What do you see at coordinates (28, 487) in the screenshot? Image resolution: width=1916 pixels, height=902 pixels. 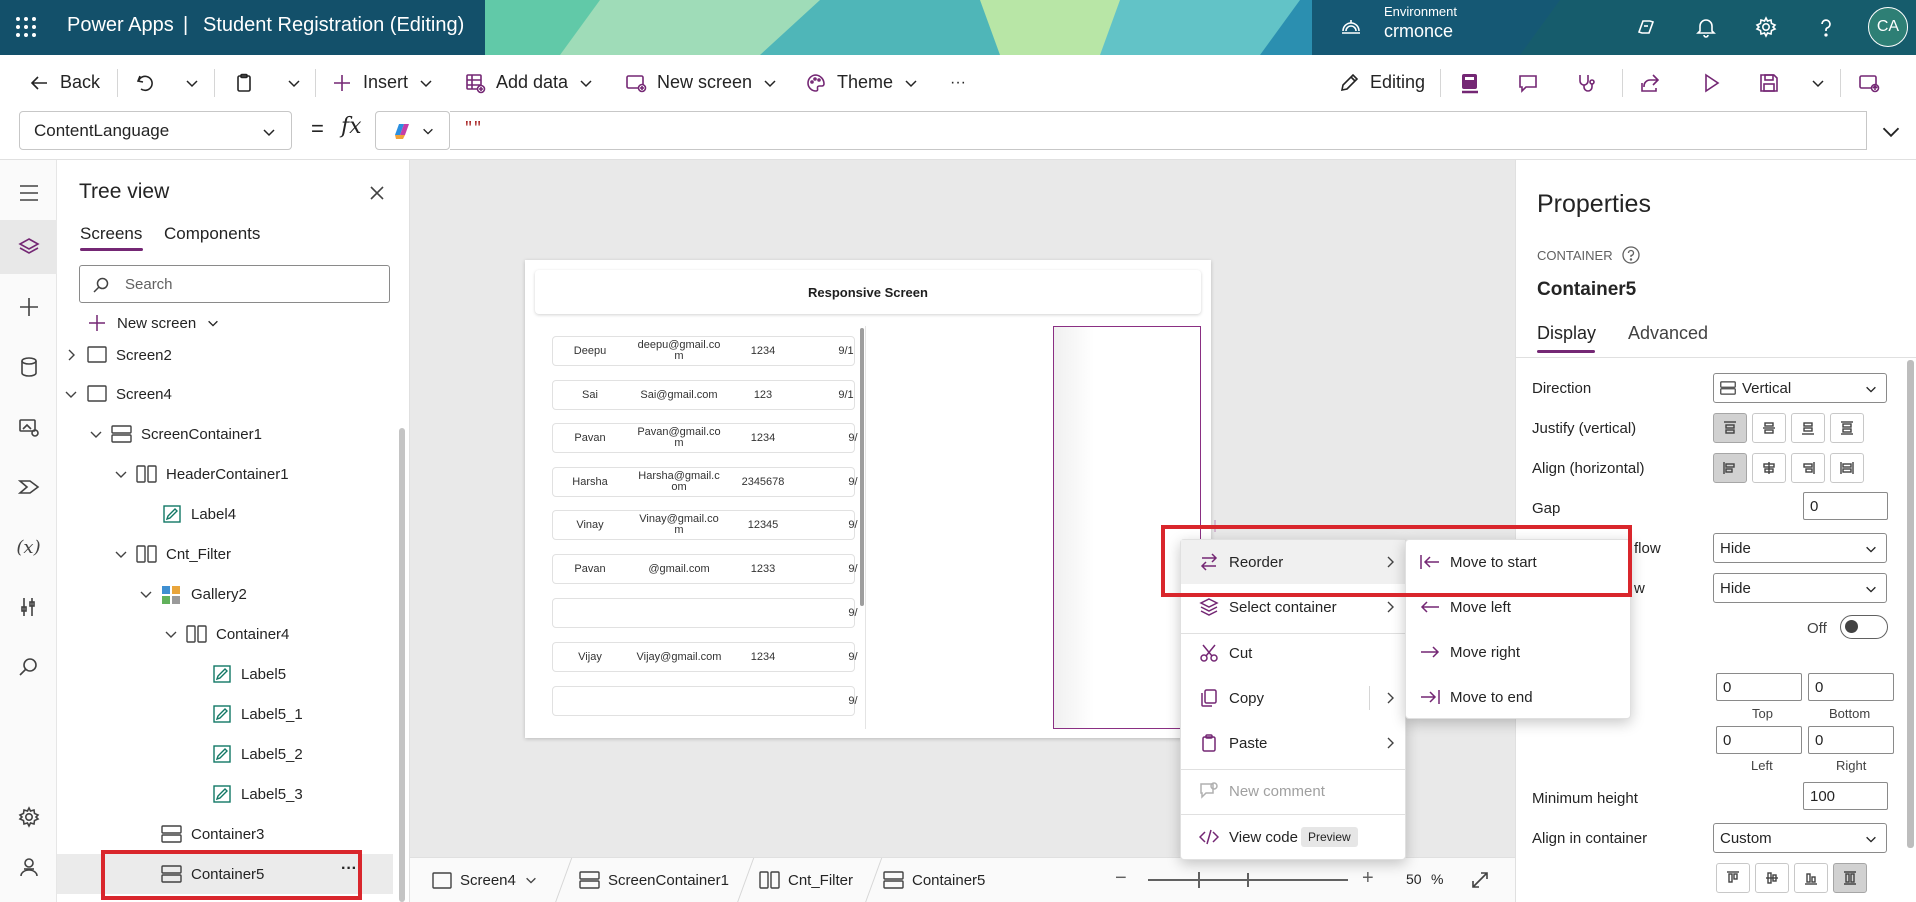 I see `power-automate-icon` at bounding box center [28, 487].